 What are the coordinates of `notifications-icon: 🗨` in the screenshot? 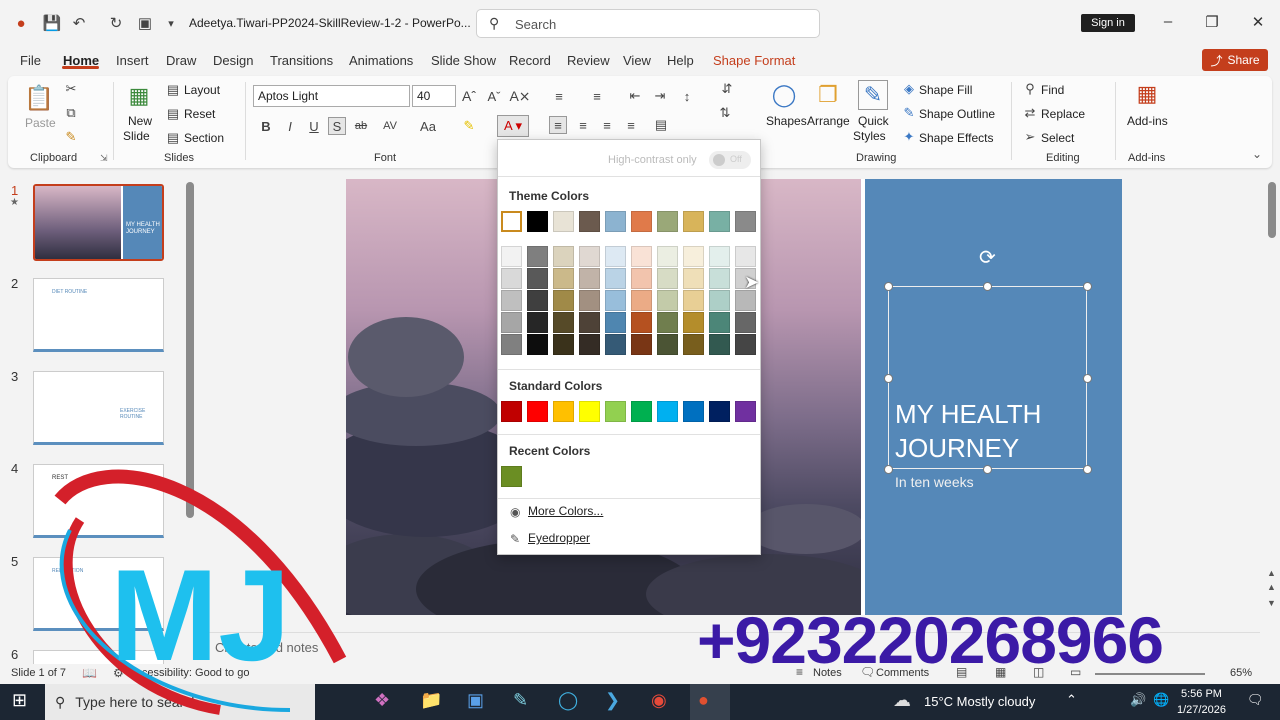 It's located at (1255, 700).